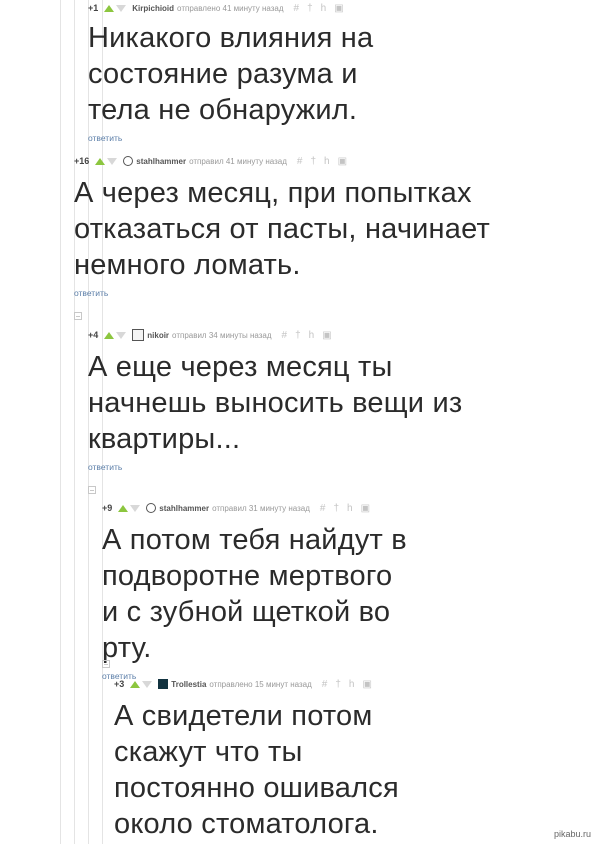 This screenshot has height=844, width=600. What do you see at coordinates (340, 335) in the screenshot?
I see `comment-header: +4 nikoir отправил 34 минуты назад # † h ▣` at bounding box center [340, 335].